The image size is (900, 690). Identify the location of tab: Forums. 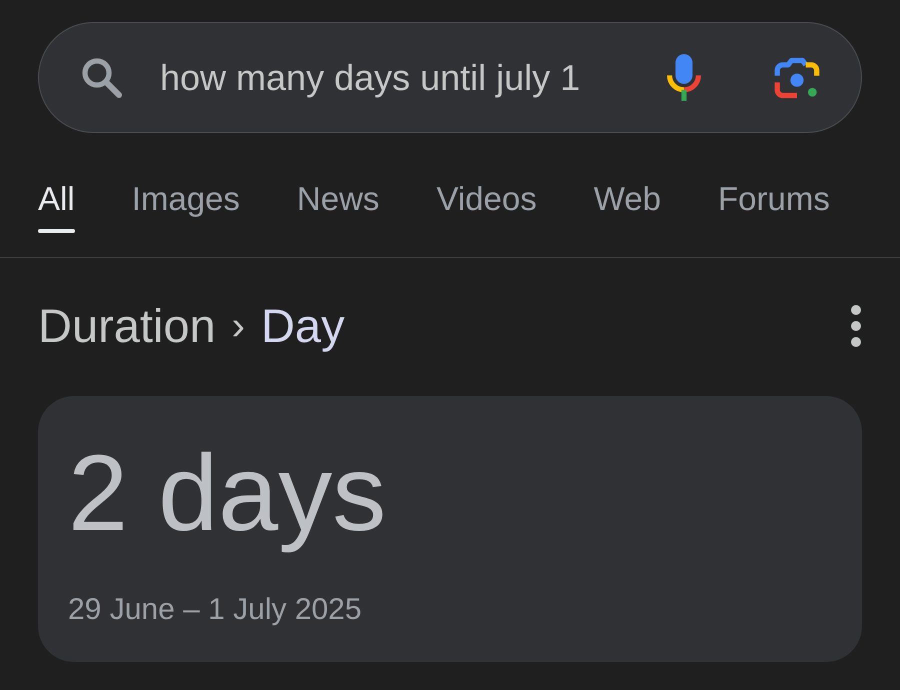
(774, 199).